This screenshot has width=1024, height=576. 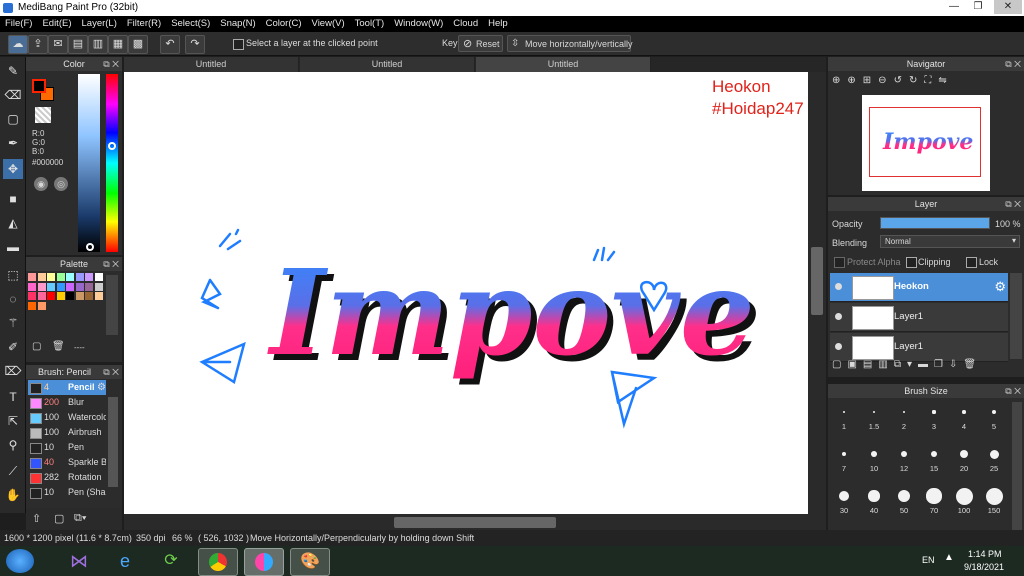 I want to click on protect-alpha-checkbox, so click(x=839, y=262).